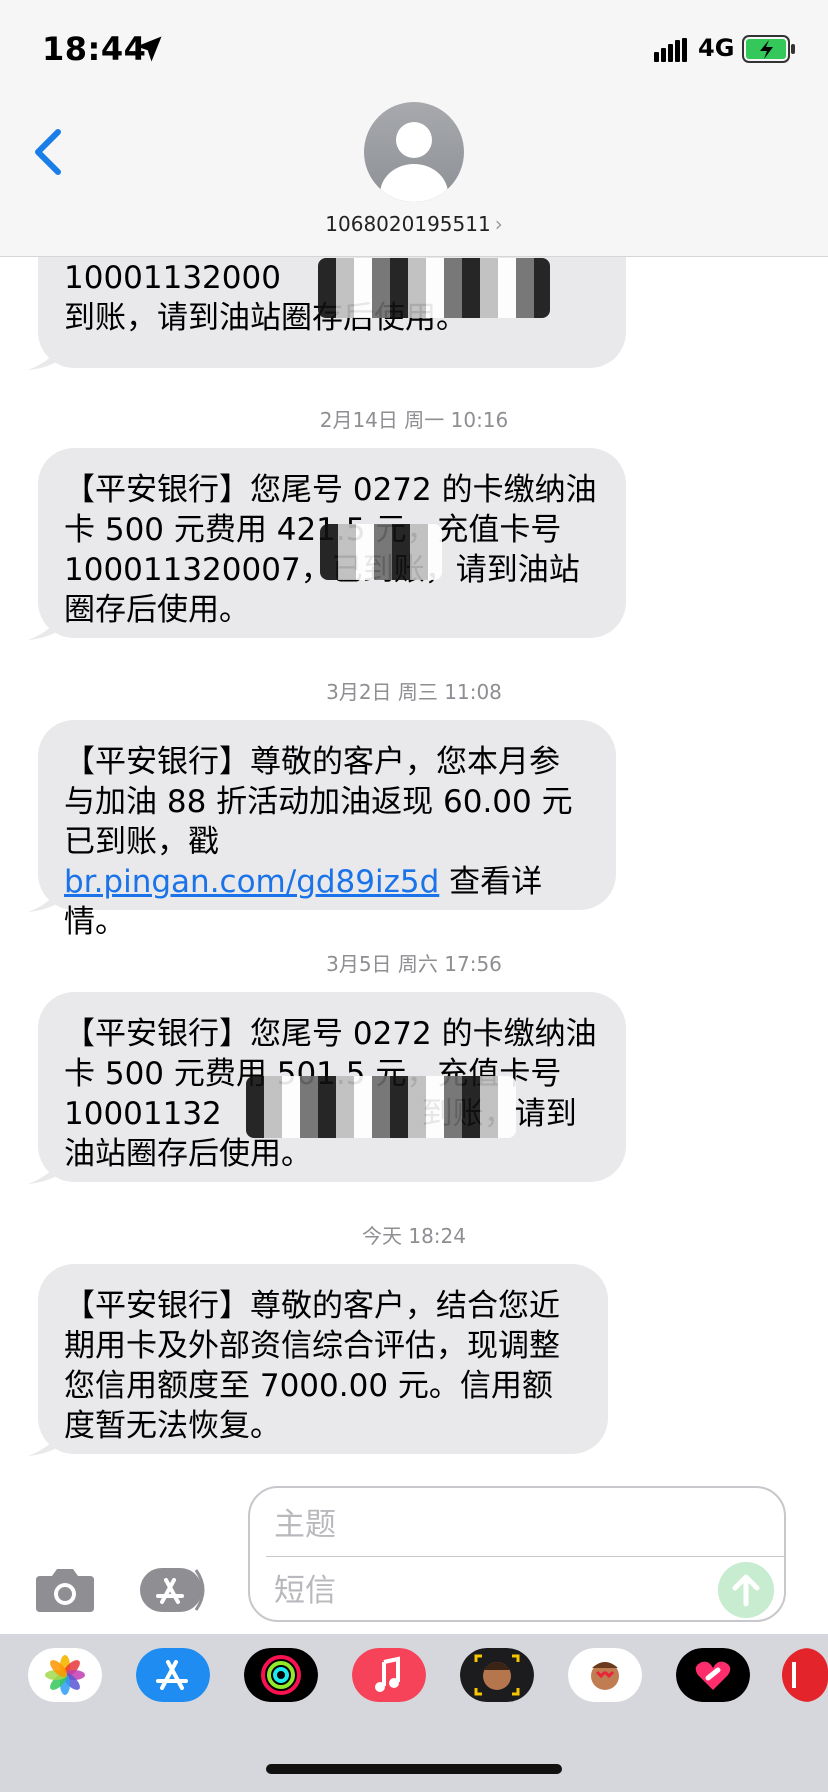  I want to click on music-app-icon, so click(389, 1675).